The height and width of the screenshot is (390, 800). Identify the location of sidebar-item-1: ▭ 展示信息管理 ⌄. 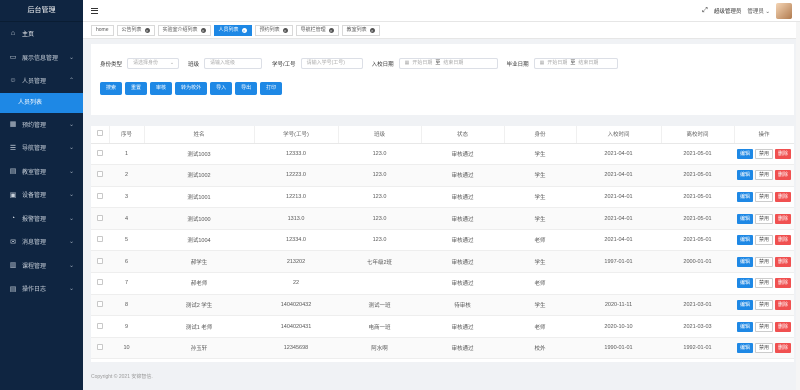
(41, 58).